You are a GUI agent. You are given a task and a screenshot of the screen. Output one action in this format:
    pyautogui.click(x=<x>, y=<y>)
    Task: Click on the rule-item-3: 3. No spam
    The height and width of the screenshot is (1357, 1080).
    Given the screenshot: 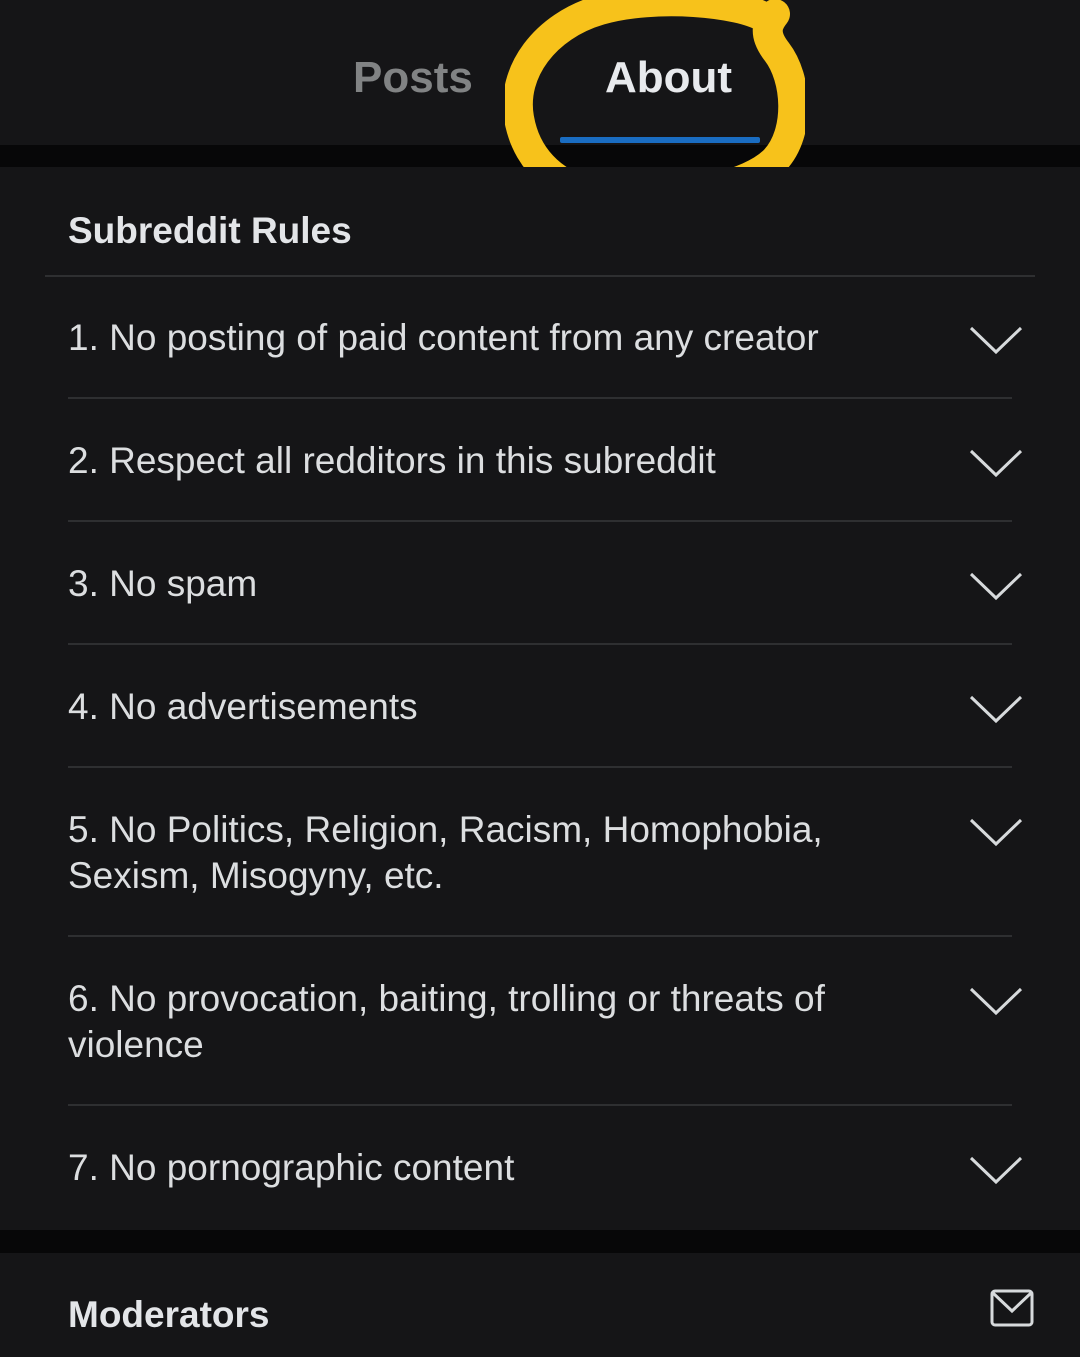 What is the action you would take?
    pyautogui.click(x=545, y=603)
    